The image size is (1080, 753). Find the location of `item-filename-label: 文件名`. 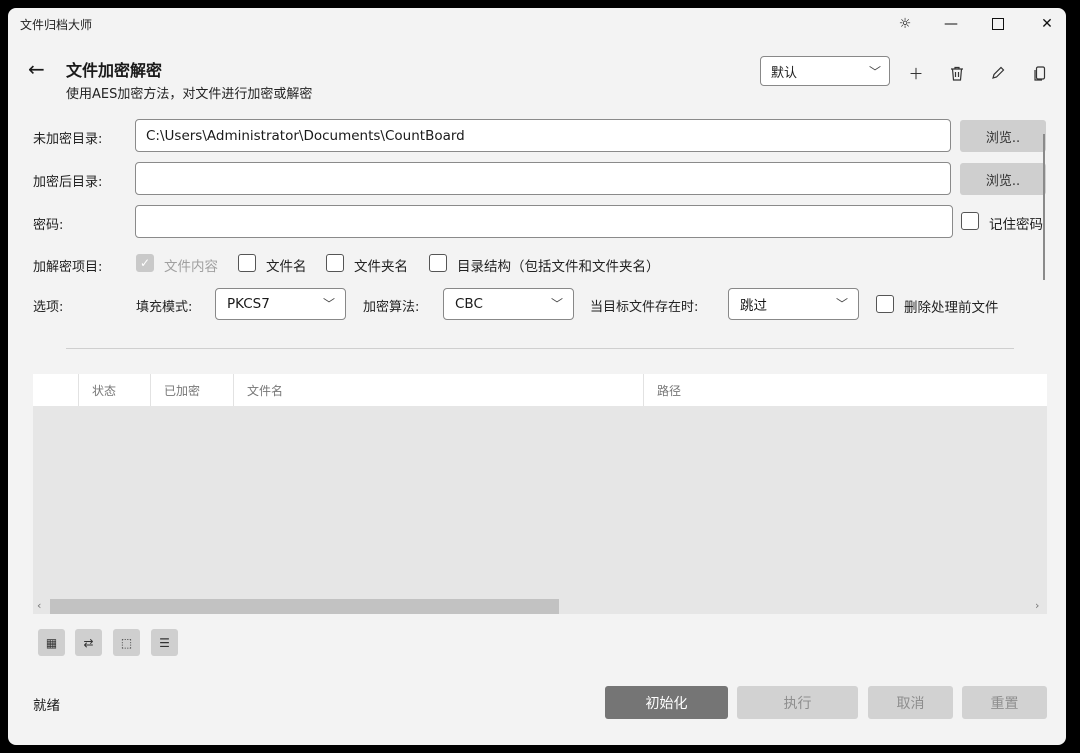

item-filename-label: 文件名 is located at coordinates (286, 267).